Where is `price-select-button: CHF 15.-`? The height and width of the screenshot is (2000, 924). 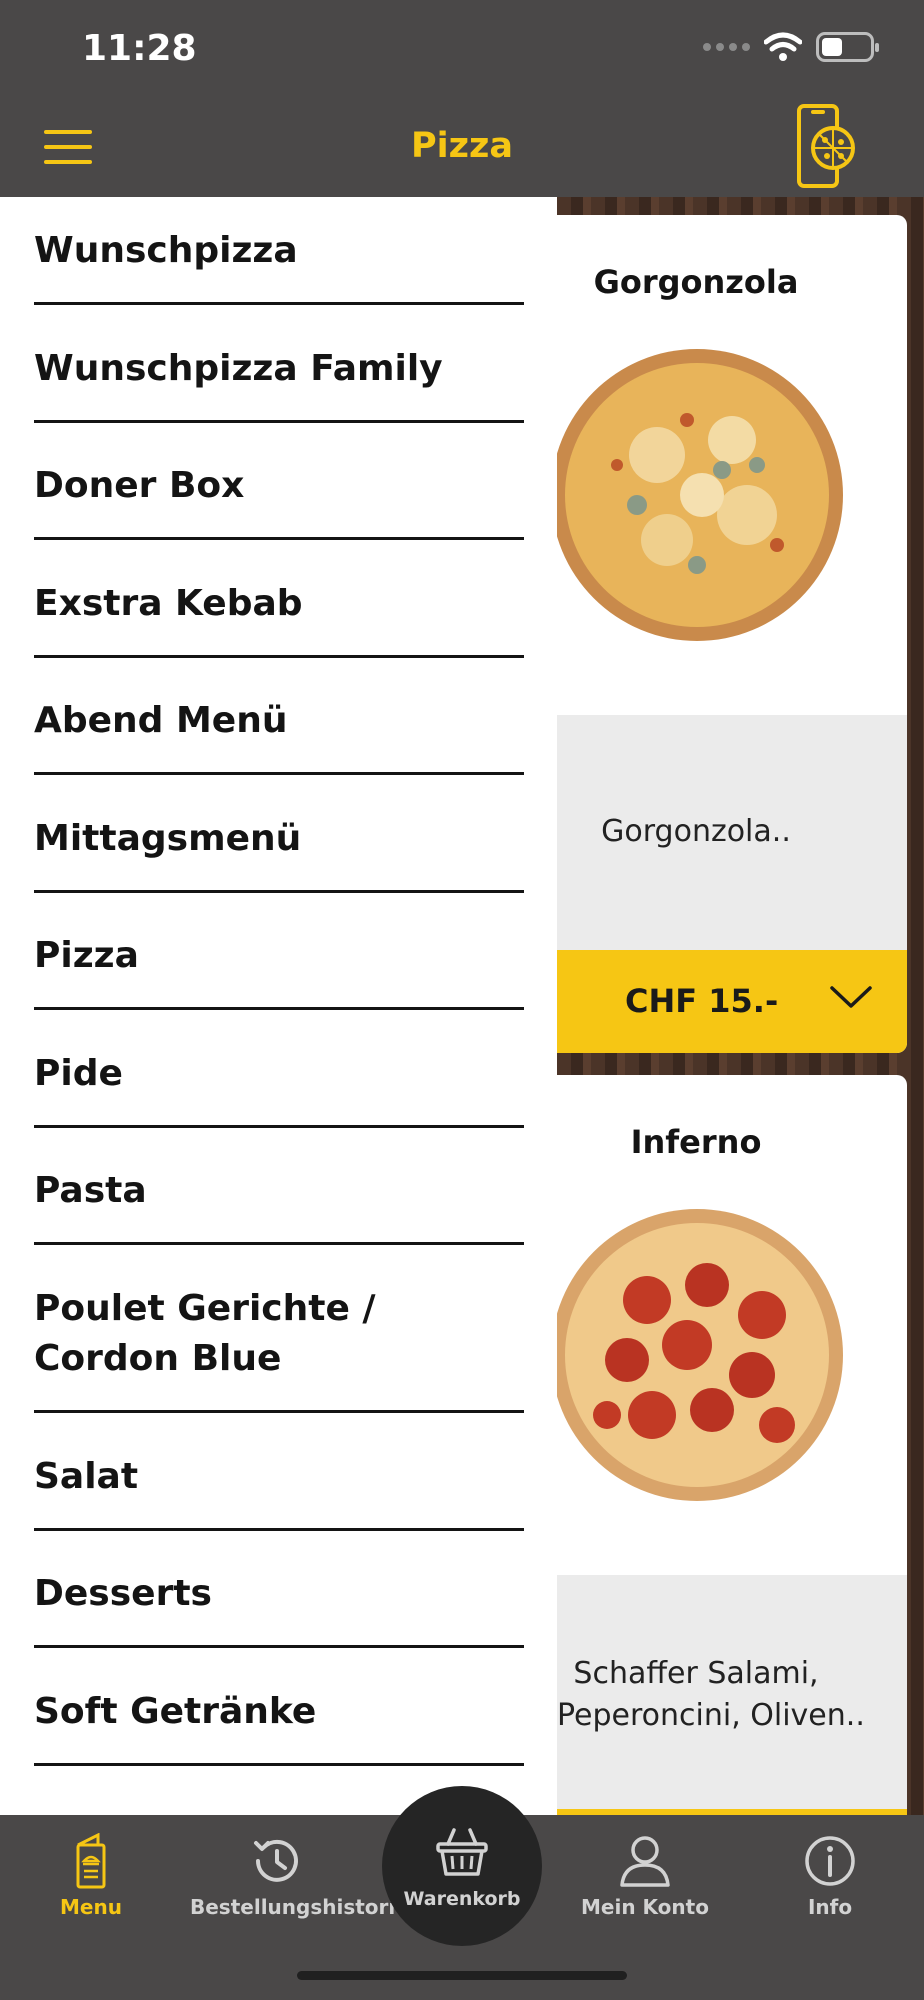 price-select-button: CHF 15.- is located at coordinates (732, 1001).